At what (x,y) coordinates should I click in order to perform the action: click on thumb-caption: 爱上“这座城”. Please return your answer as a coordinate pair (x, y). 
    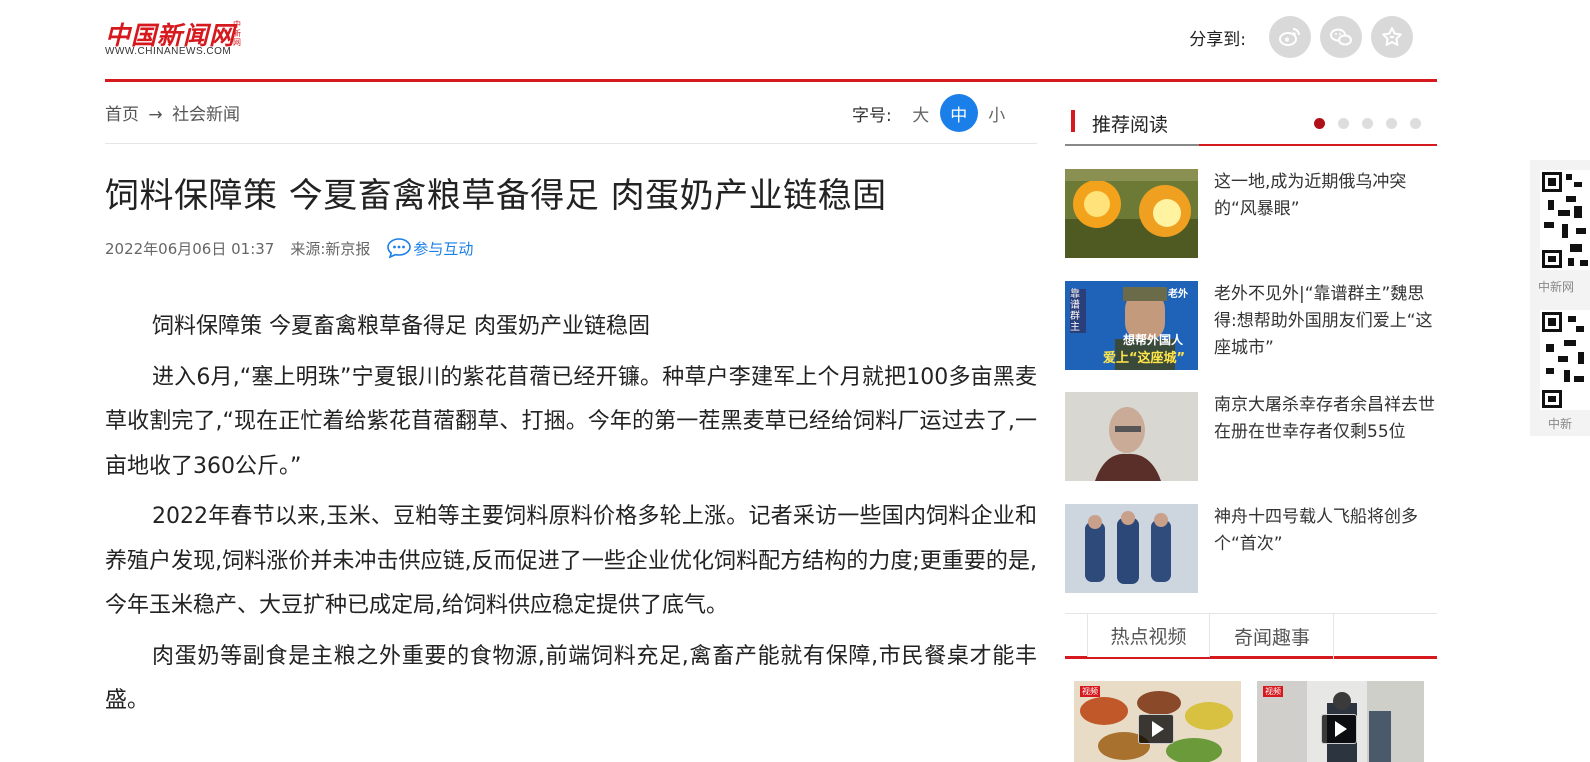
    Looking at the image, I should click on (1144, 358).